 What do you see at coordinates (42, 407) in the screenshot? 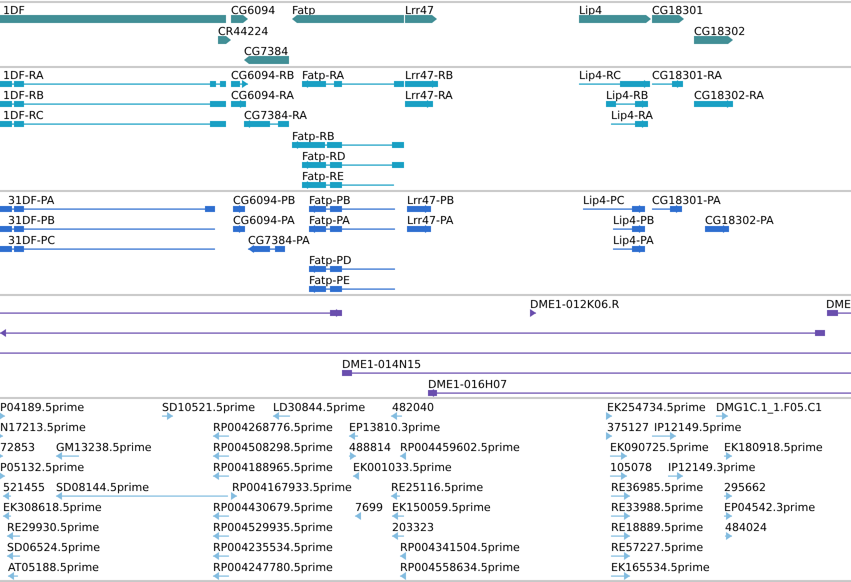
I see `est-label: P04189.5prime` at bounding box center [42, 407].